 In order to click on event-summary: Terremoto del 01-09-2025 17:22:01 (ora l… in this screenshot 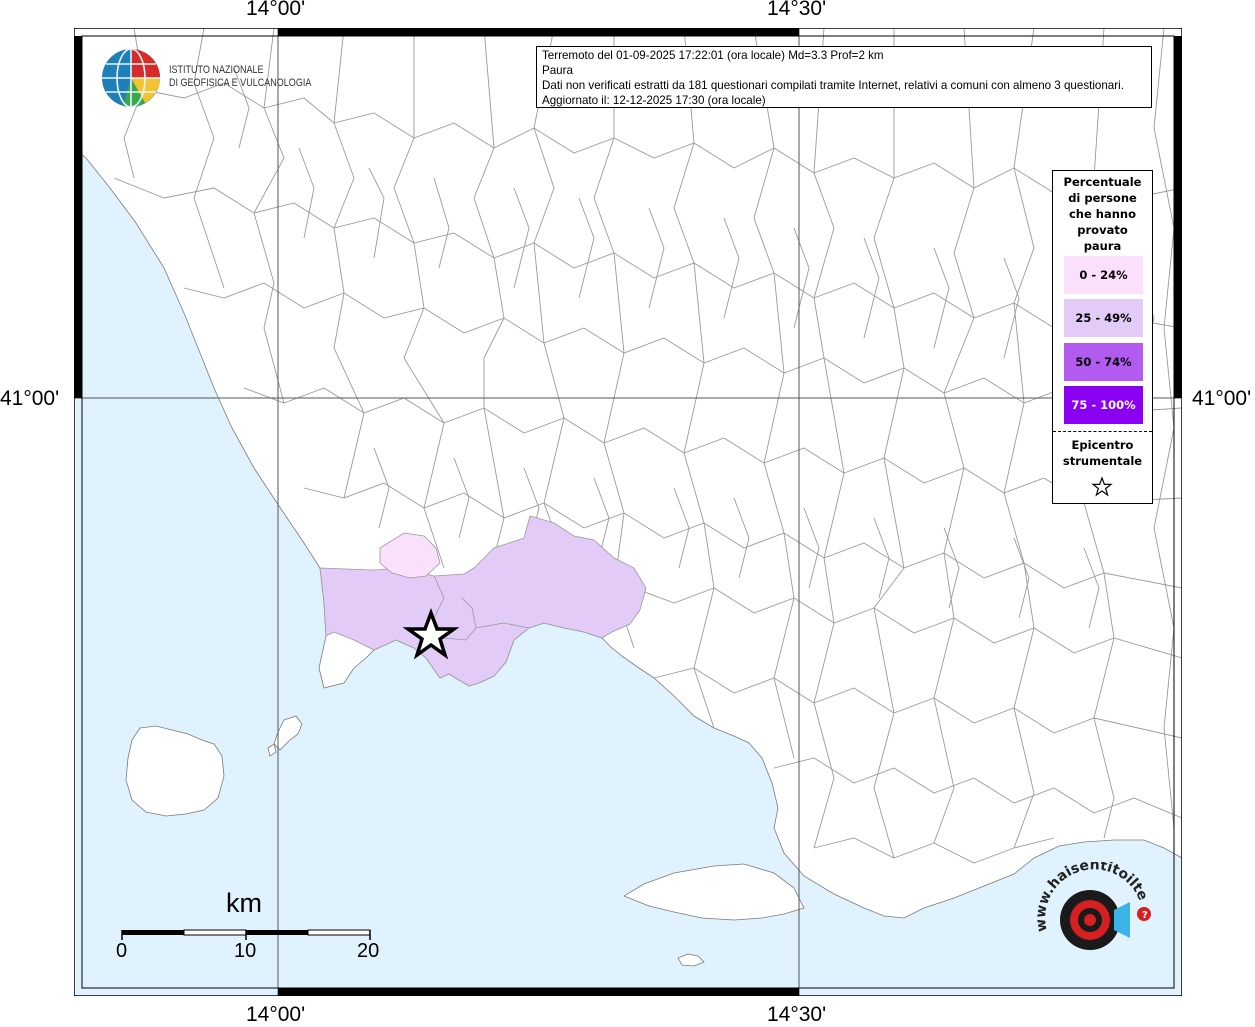, I will do `click(713, 55)`.